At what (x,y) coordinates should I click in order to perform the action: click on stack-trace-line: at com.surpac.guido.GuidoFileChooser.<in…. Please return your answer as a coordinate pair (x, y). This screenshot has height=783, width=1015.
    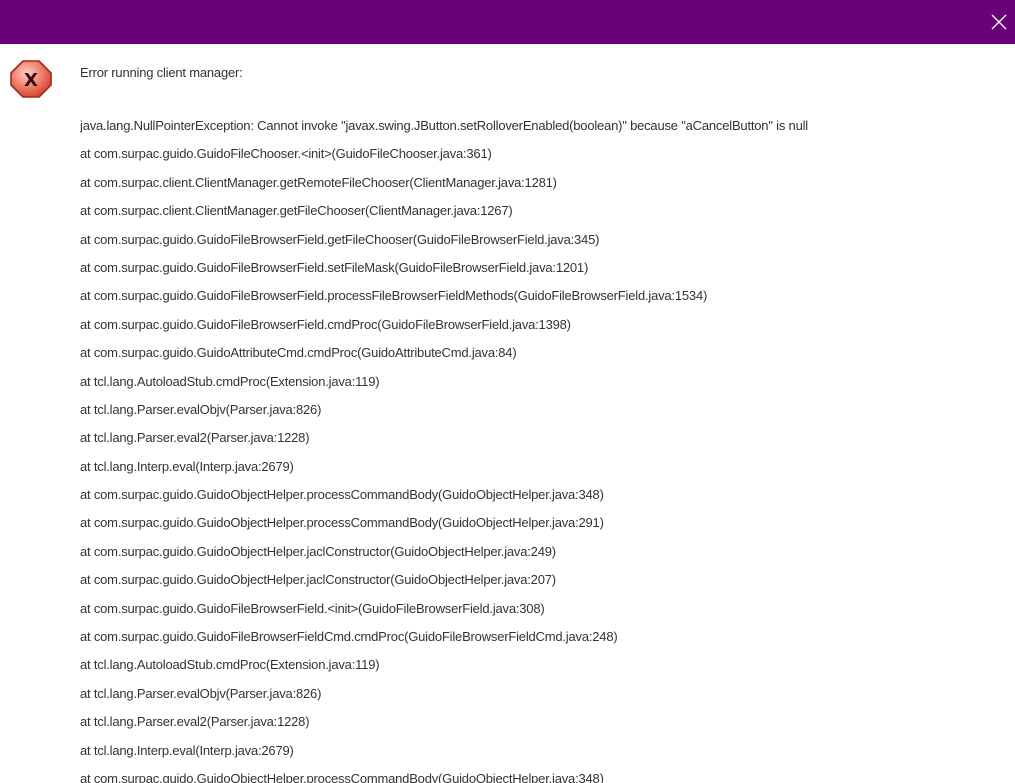
    Looking at the image, I should click on (286, 154).